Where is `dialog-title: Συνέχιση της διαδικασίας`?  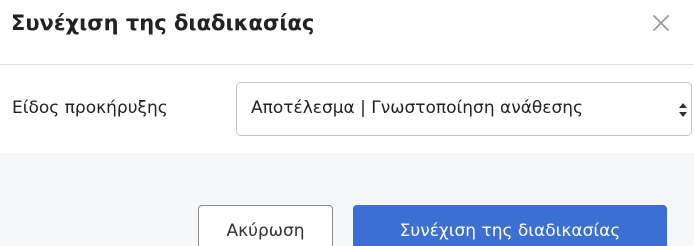 dialog-title: Συνέχιση της διαδικασίας is located at coordinates (163, 23).